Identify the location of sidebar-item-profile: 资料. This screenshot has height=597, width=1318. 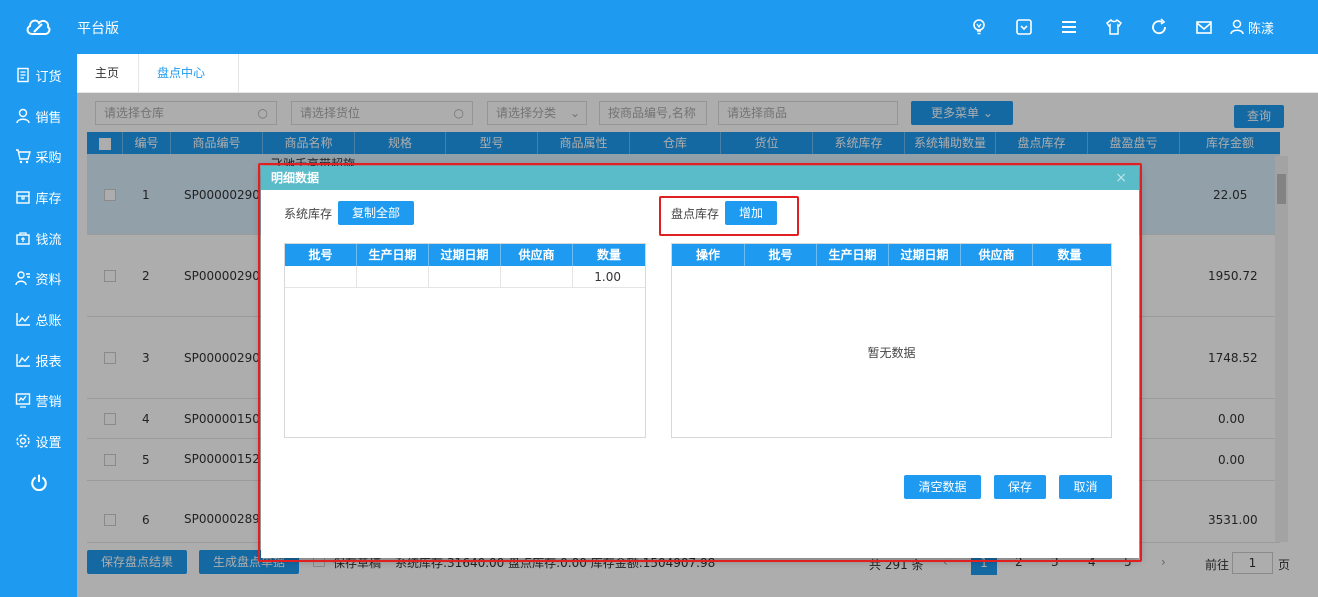
(38, 278).